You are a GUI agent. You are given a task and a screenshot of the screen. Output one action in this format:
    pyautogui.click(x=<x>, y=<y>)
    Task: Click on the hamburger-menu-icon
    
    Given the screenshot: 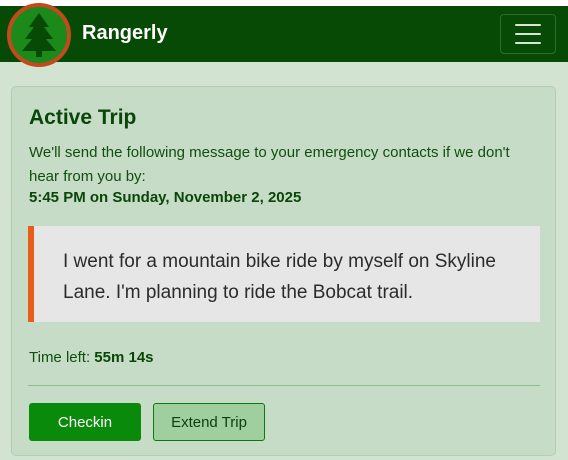 What is the action you would take?
    pyautogui.click(x=528, y=25)
    